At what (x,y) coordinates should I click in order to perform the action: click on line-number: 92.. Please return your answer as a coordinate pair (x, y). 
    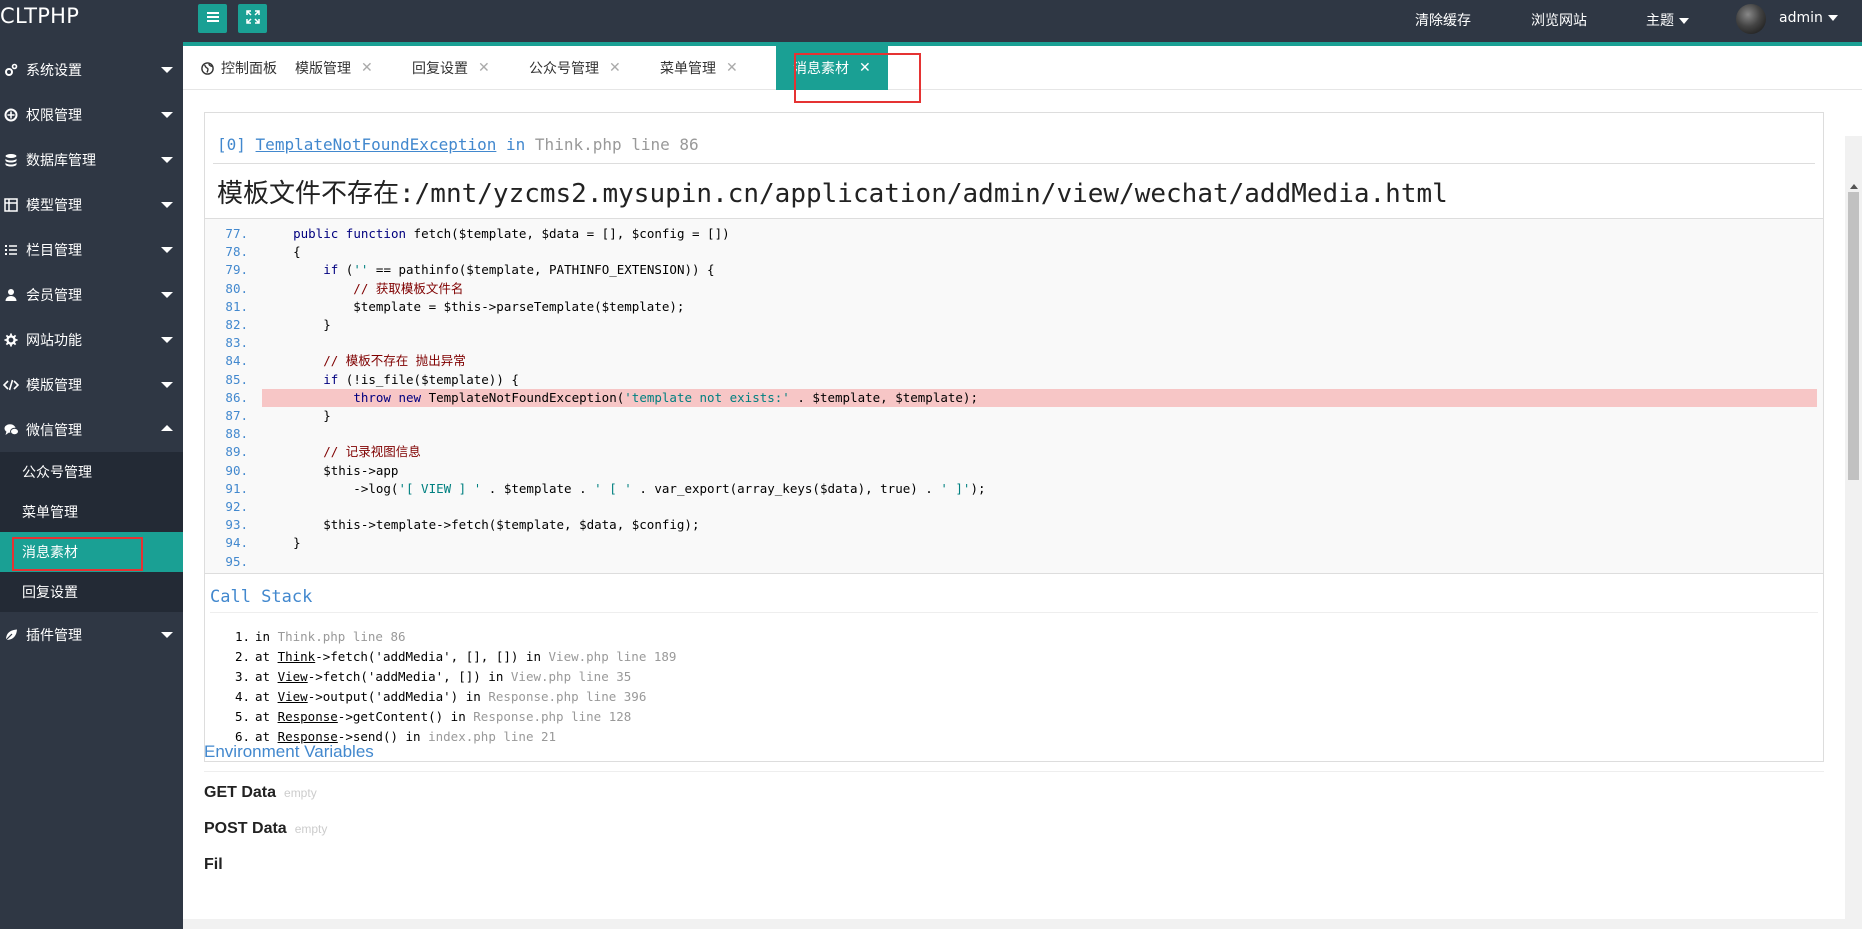
    Looking at the image, I should click on (236, 506).